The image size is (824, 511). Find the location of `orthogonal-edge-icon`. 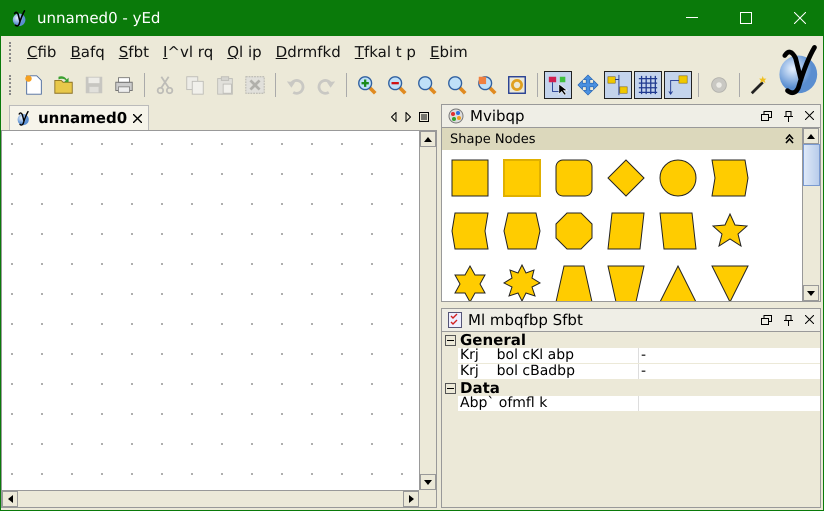

orthogonal-edge-icon is located at coordinates (678, 85).